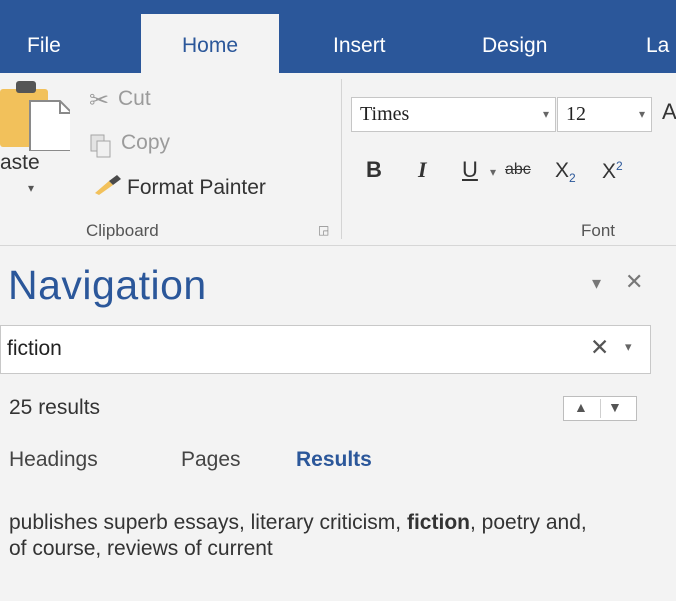 The image size is (676, 601). Describe the element at coordinates (196, 188) in the screenshot. I see `format-painter-label: Format Painter` at that location.